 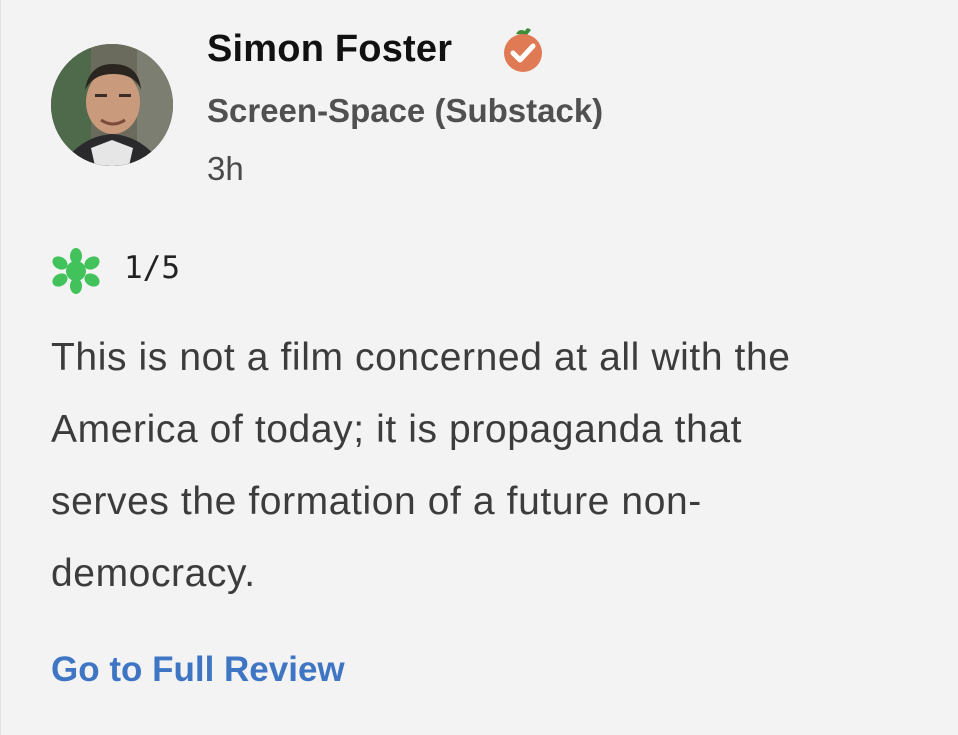 What do you see at coordinates (523, 50) in the screenshot?
I see `verified-critic-icon` at bounding box center [523, 50].